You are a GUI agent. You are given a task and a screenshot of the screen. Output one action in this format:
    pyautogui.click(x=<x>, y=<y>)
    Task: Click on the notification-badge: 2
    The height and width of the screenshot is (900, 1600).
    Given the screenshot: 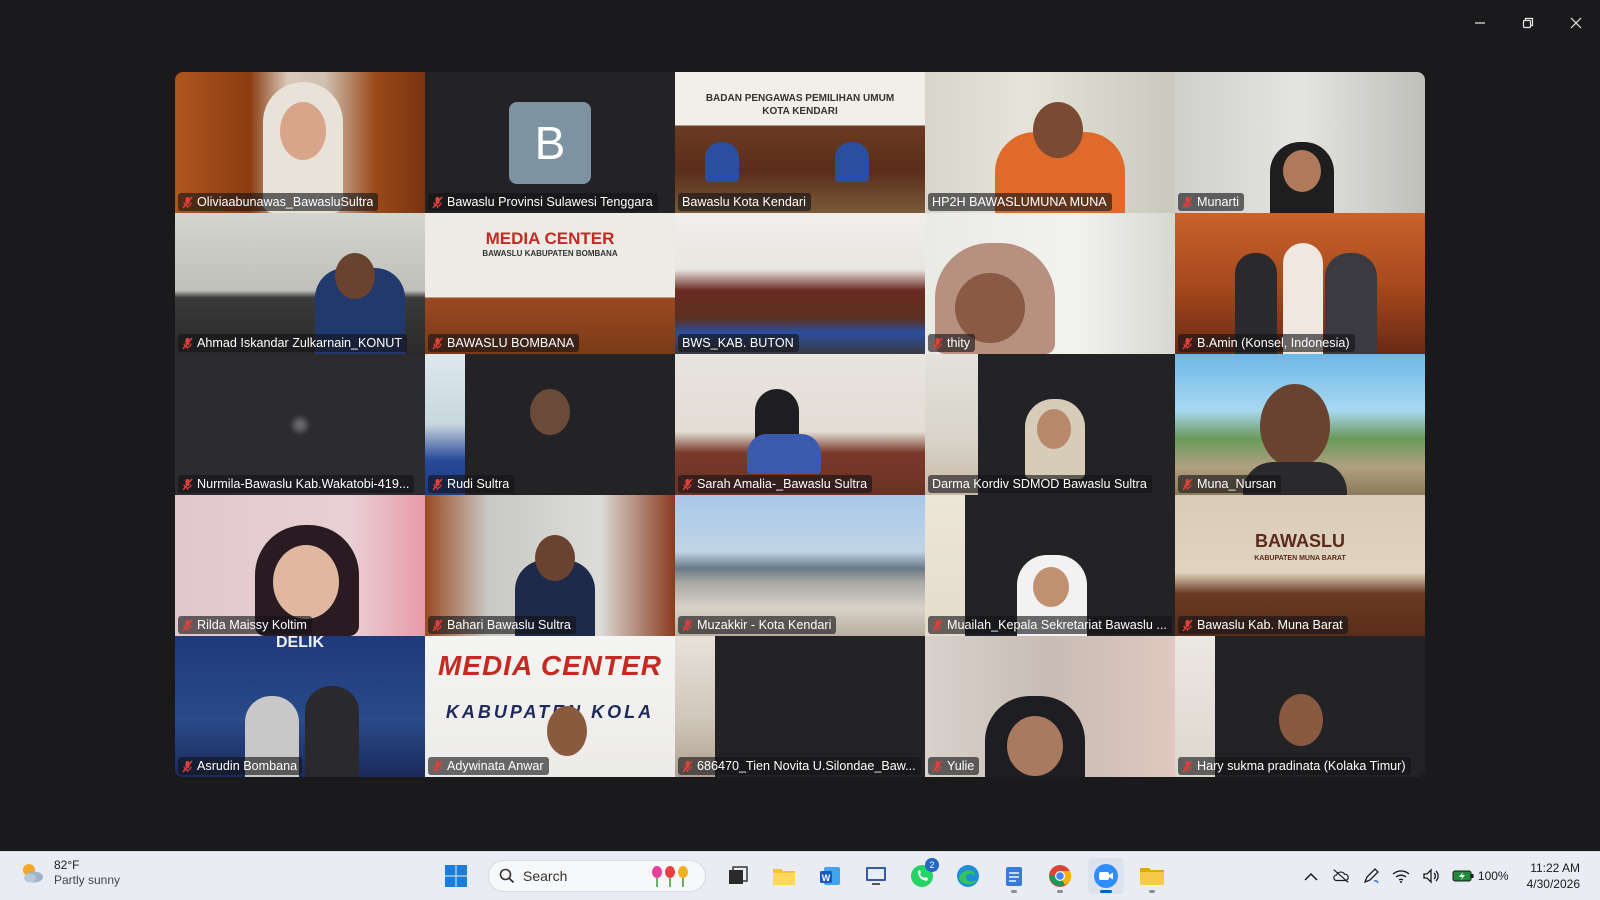 What is the action you would take?
    pyautogui.click(x=932, y=865)
    